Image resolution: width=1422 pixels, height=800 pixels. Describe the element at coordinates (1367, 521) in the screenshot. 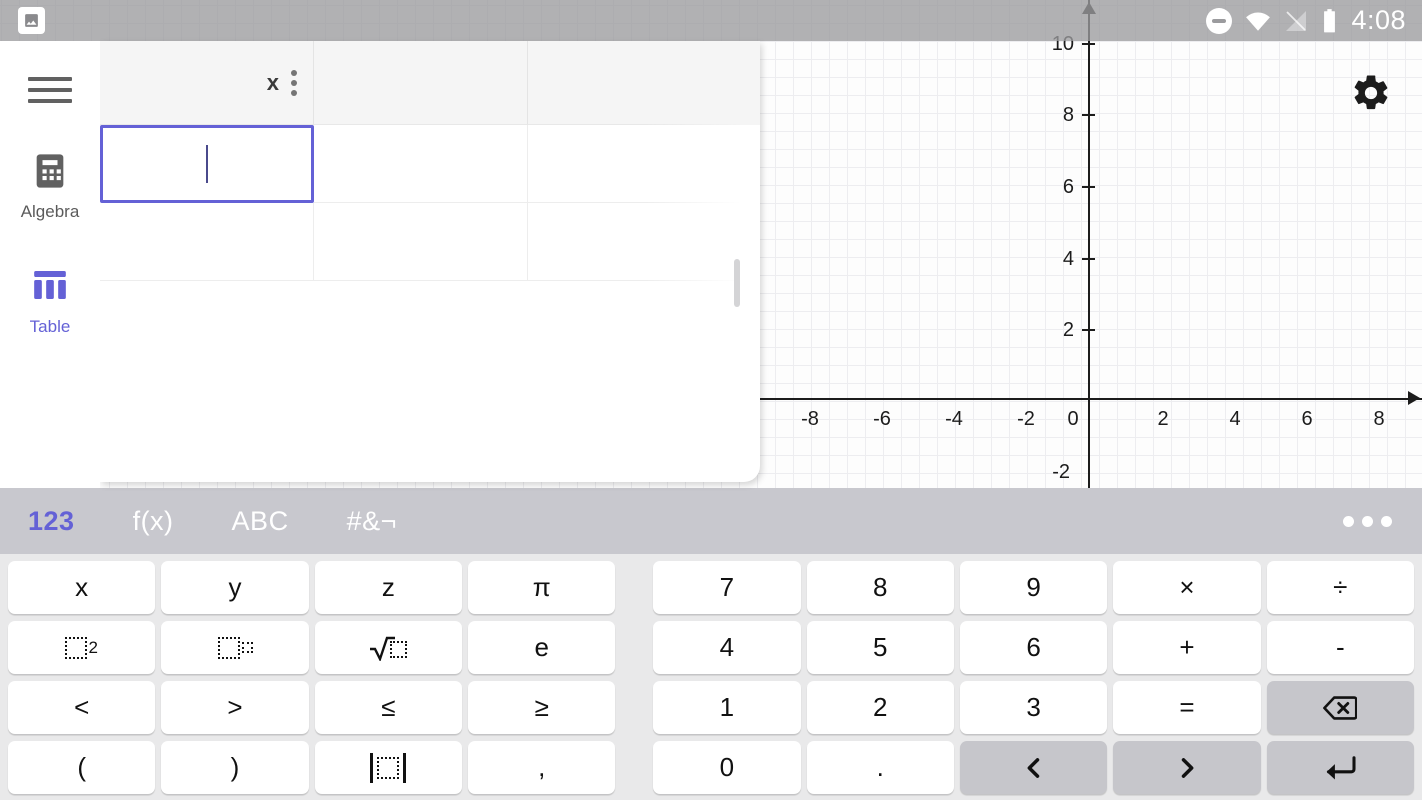

I see `more-options-icon` at that location.